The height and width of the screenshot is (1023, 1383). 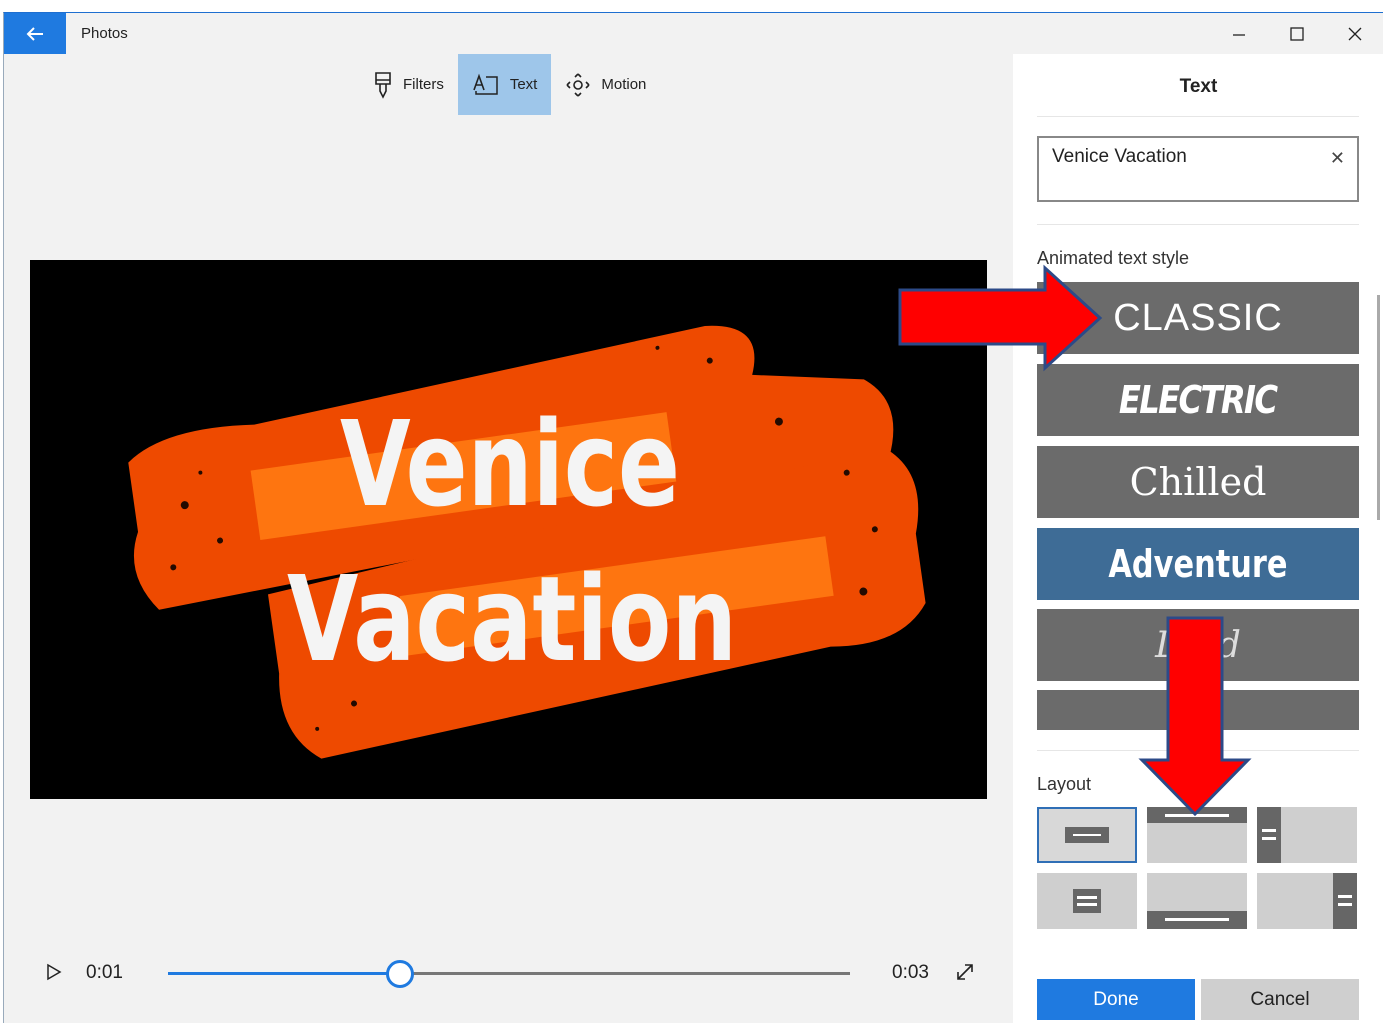 What do you see at coordinates (1280, 999) in the screenshot?
I see `cancel-button: Cancel` at bounding box center [1280, 999].